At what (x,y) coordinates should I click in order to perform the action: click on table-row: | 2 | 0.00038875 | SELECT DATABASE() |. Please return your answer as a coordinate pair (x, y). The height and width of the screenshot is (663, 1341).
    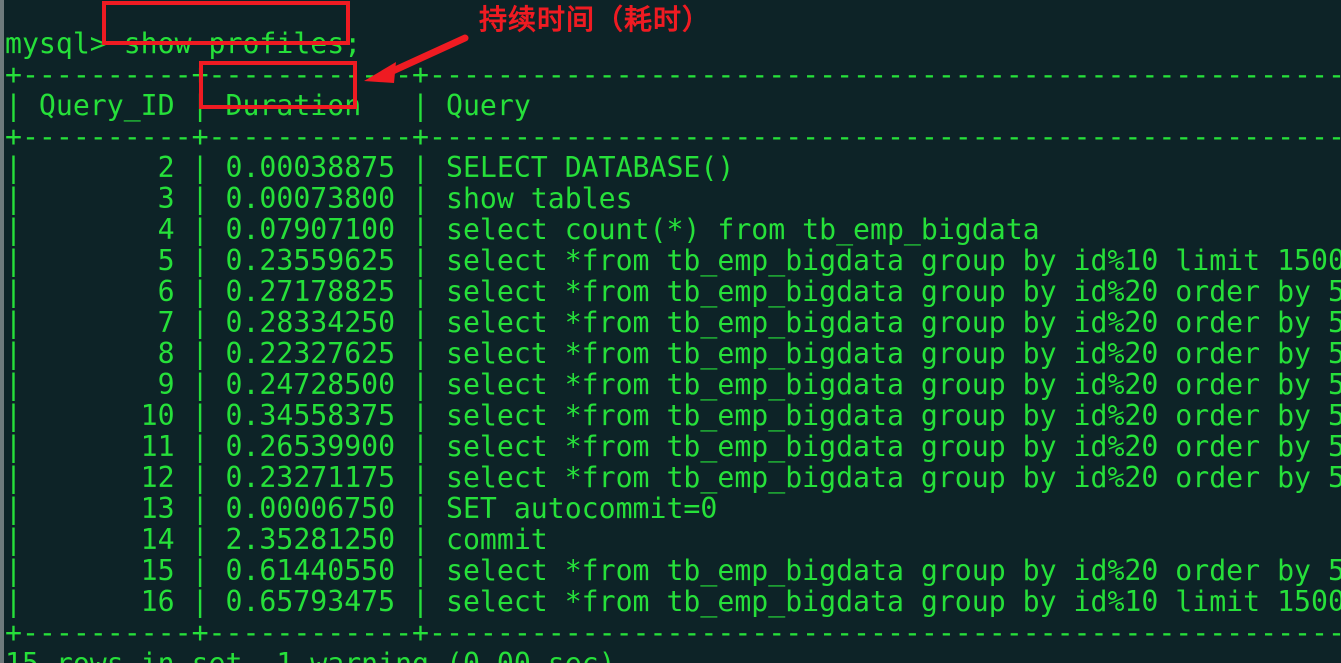
    Looking at the image, I should click on (673, 168).